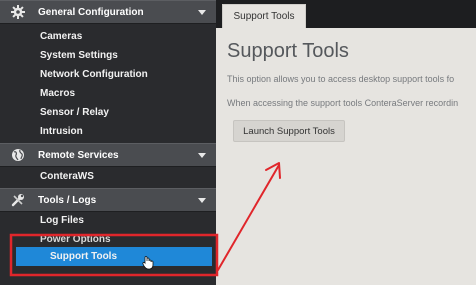 This screenshot has width=476, height=285. Describe the element at coordinates (18, 200) in the screenshot. I see `wrench-icon` at that location.